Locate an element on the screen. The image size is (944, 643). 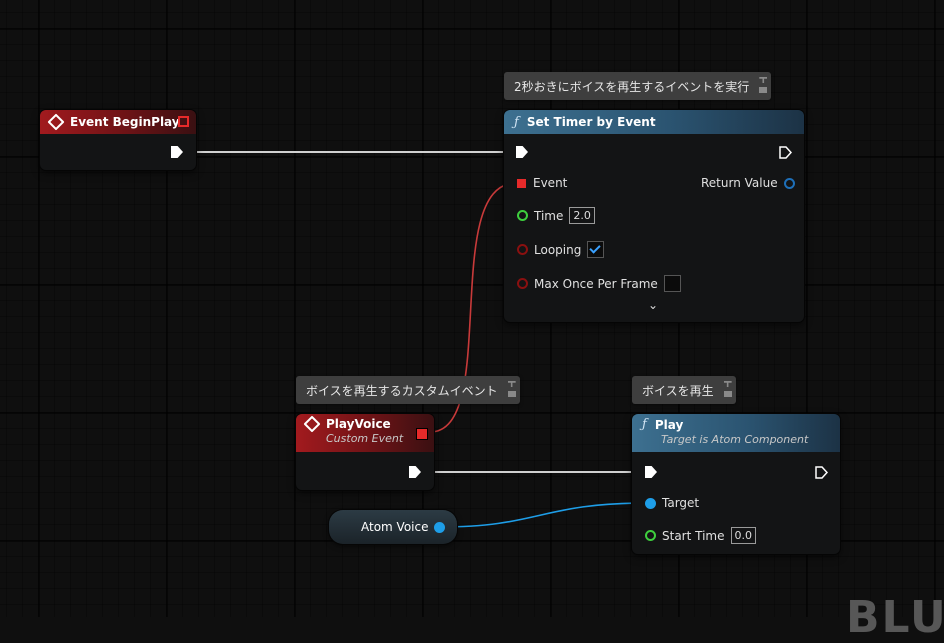
comment-timer: 2秒おきにボイスを再生するイベントを実行 is located at coordinates (638, 86).